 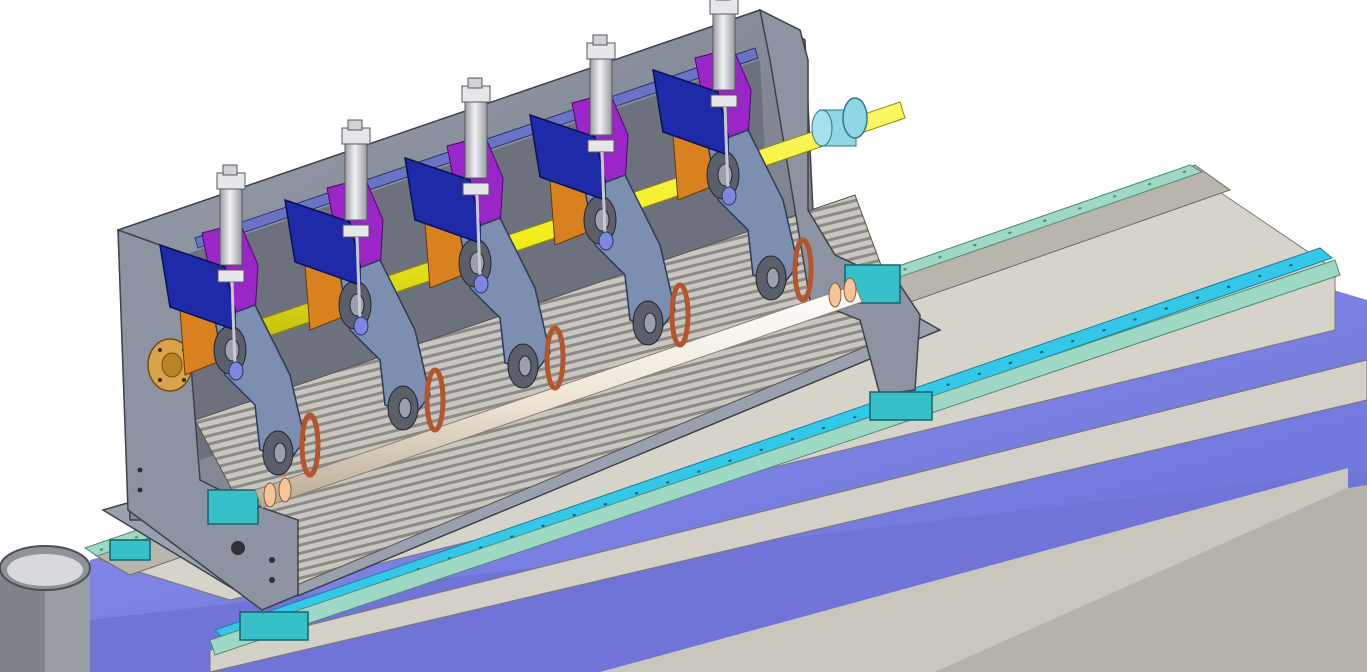 I want to click on slide-block-back-left, so click(x=130, y=550).